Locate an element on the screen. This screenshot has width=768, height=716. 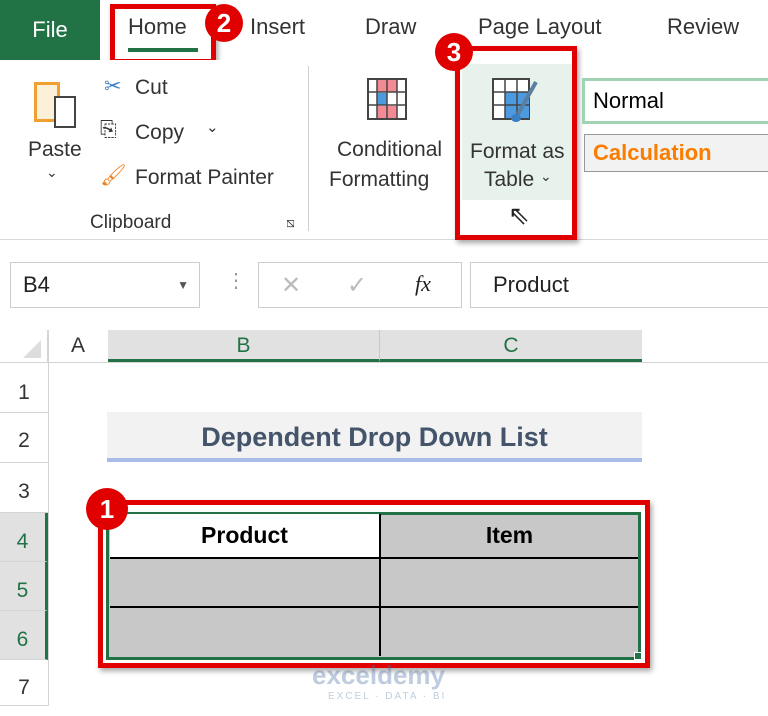
row-header-6: 6 is located at coordinates (24, 635).